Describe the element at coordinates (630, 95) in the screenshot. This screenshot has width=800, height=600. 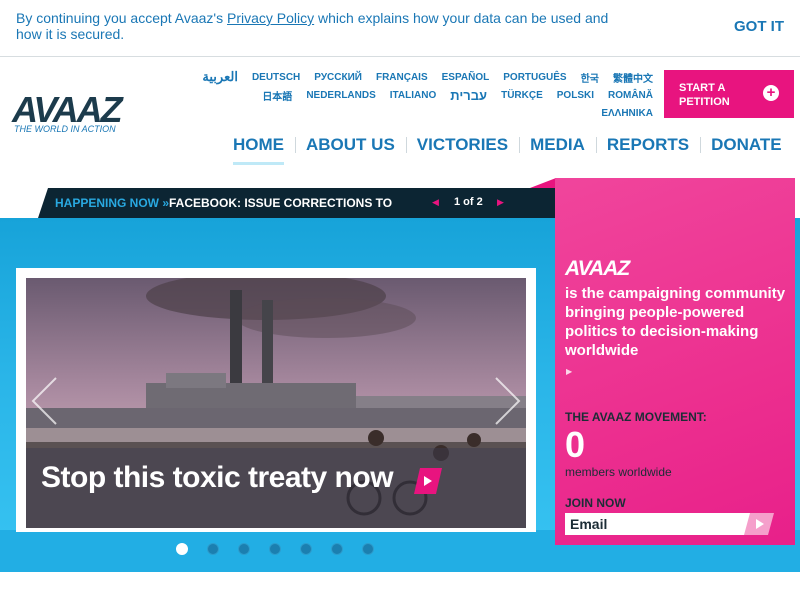
I see `language-romana: ROMÂNĂ` at that location.